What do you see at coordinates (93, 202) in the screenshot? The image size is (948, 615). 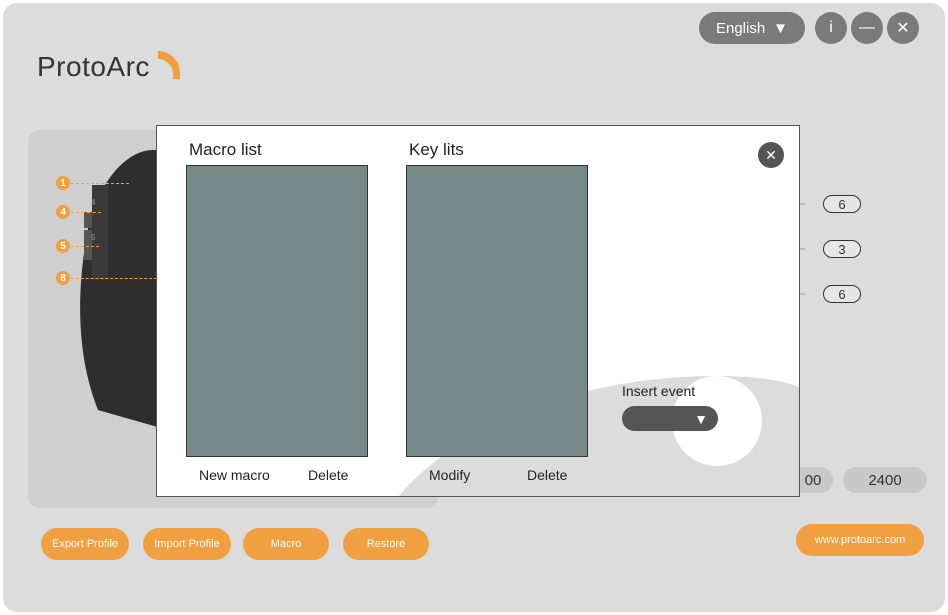 I see `side-button-label-4: 4` at bounding box center [93, 202].